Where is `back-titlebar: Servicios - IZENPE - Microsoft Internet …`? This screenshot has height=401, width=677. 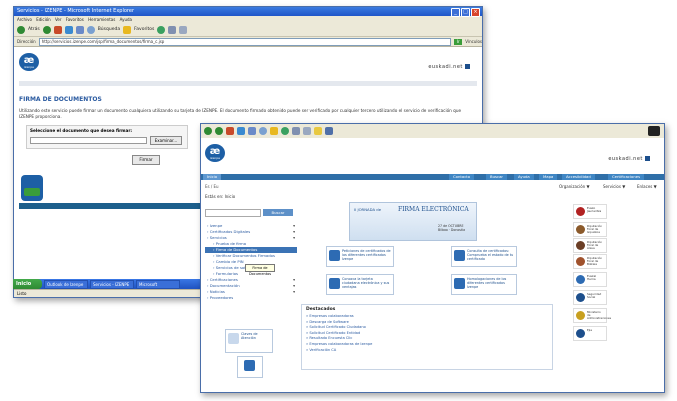 back-titlebar: Servicios - IZENPE - Microsoft Internet … is located at coordinates (248, 12).